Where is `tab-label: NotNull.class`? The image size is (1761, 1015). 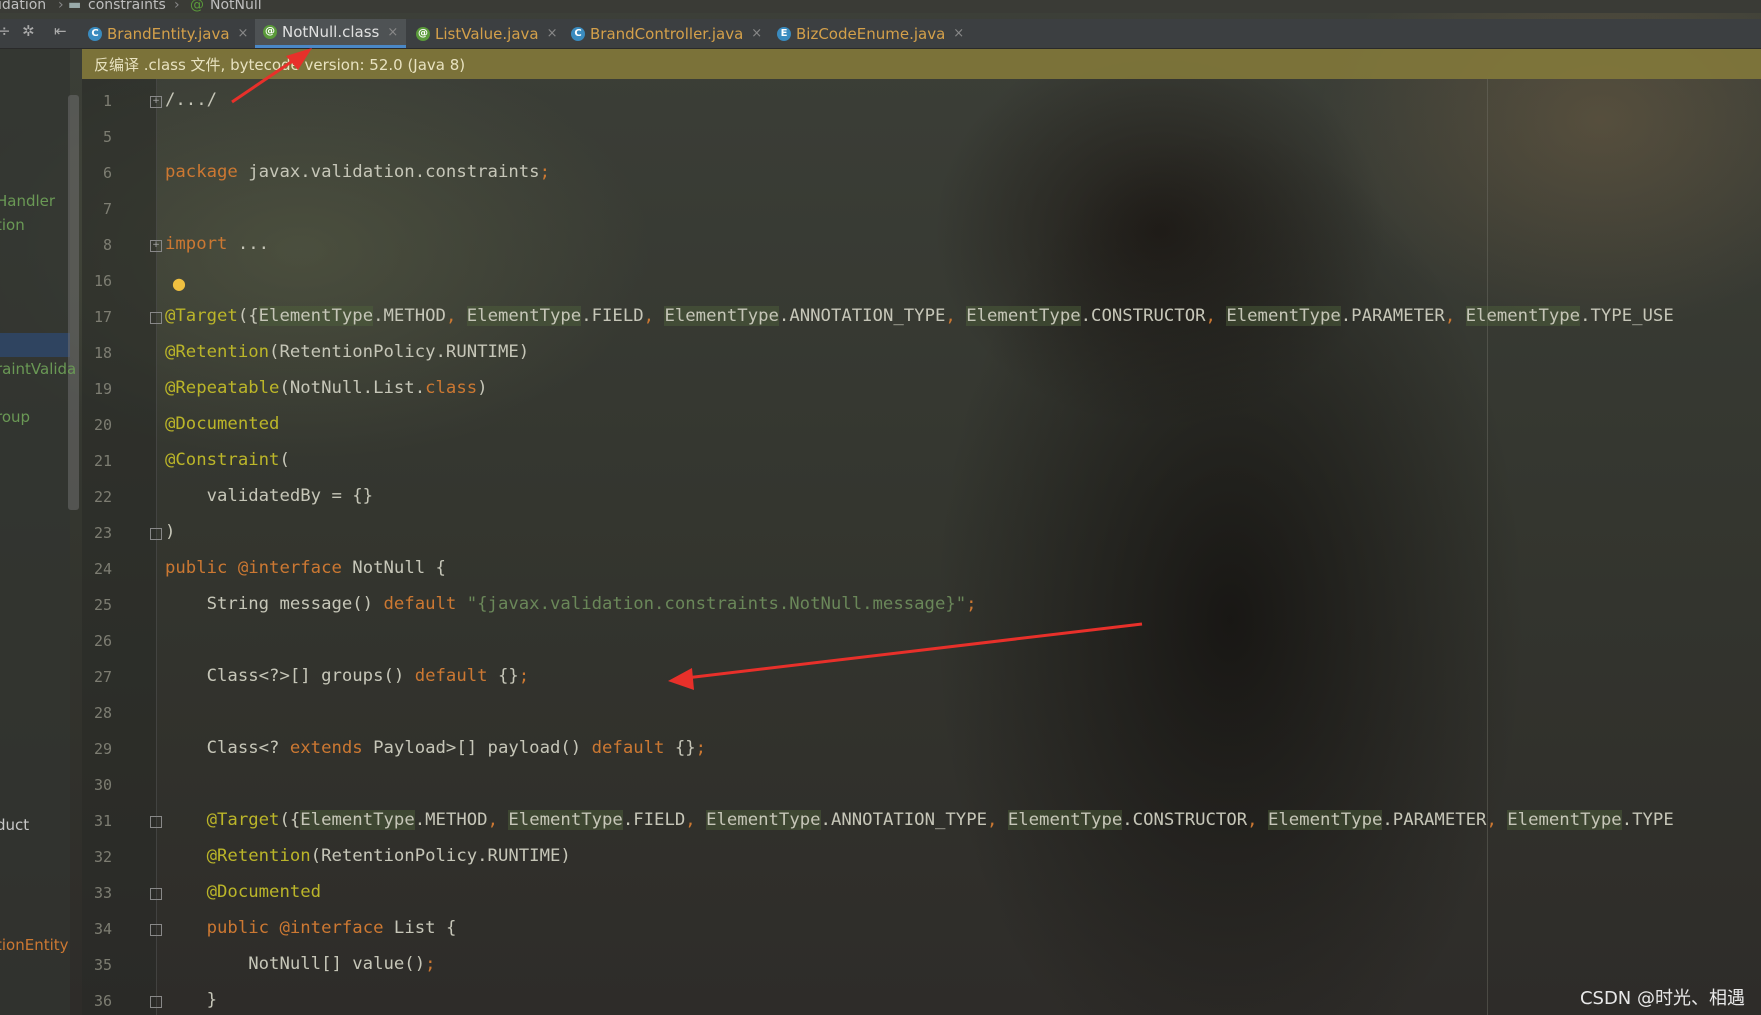
tab-label: NotNull.class is located at coordinates (331, 32).